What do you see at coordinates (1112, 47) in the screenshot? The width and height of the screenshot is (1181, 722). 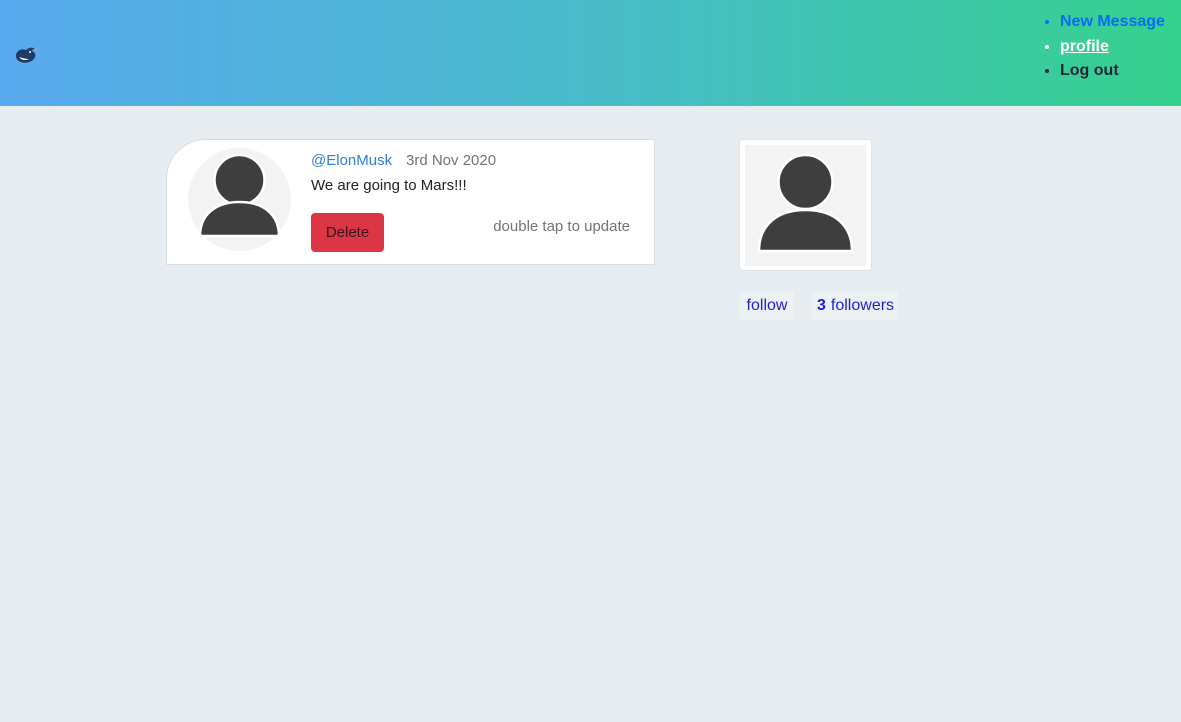 I see `nav-profile: profile` at bounding box center [1112, 47].